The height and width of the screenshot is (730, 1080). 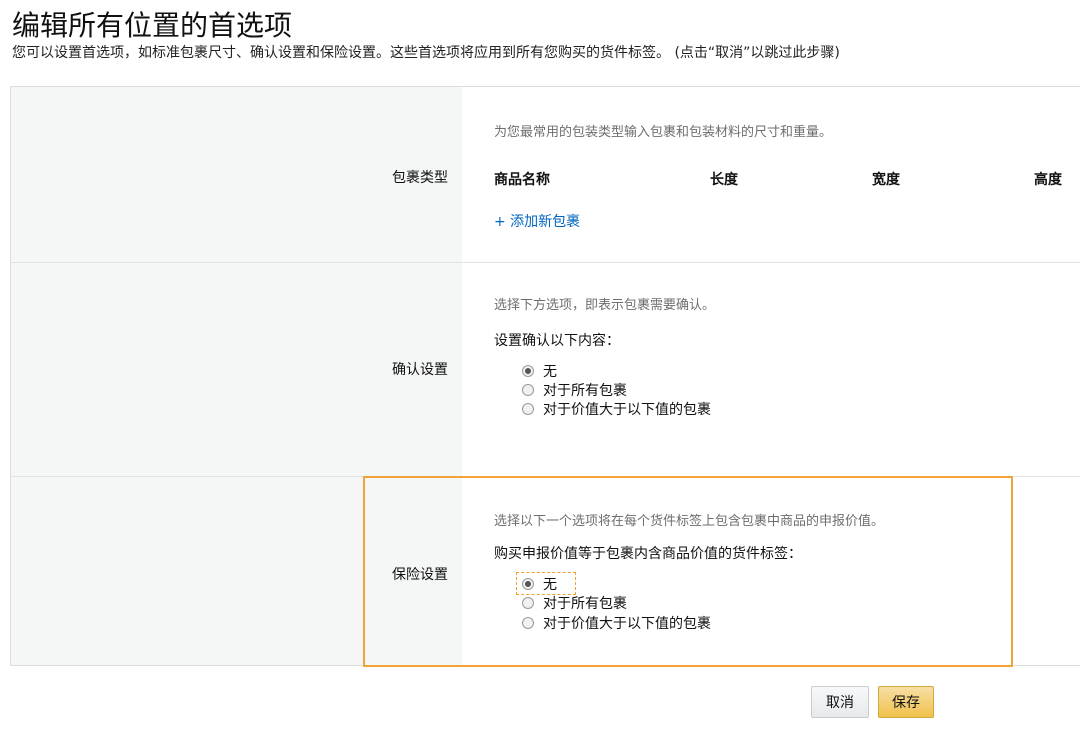 I want to click on column-header-width: 宽度, so click(x=886, y=180).